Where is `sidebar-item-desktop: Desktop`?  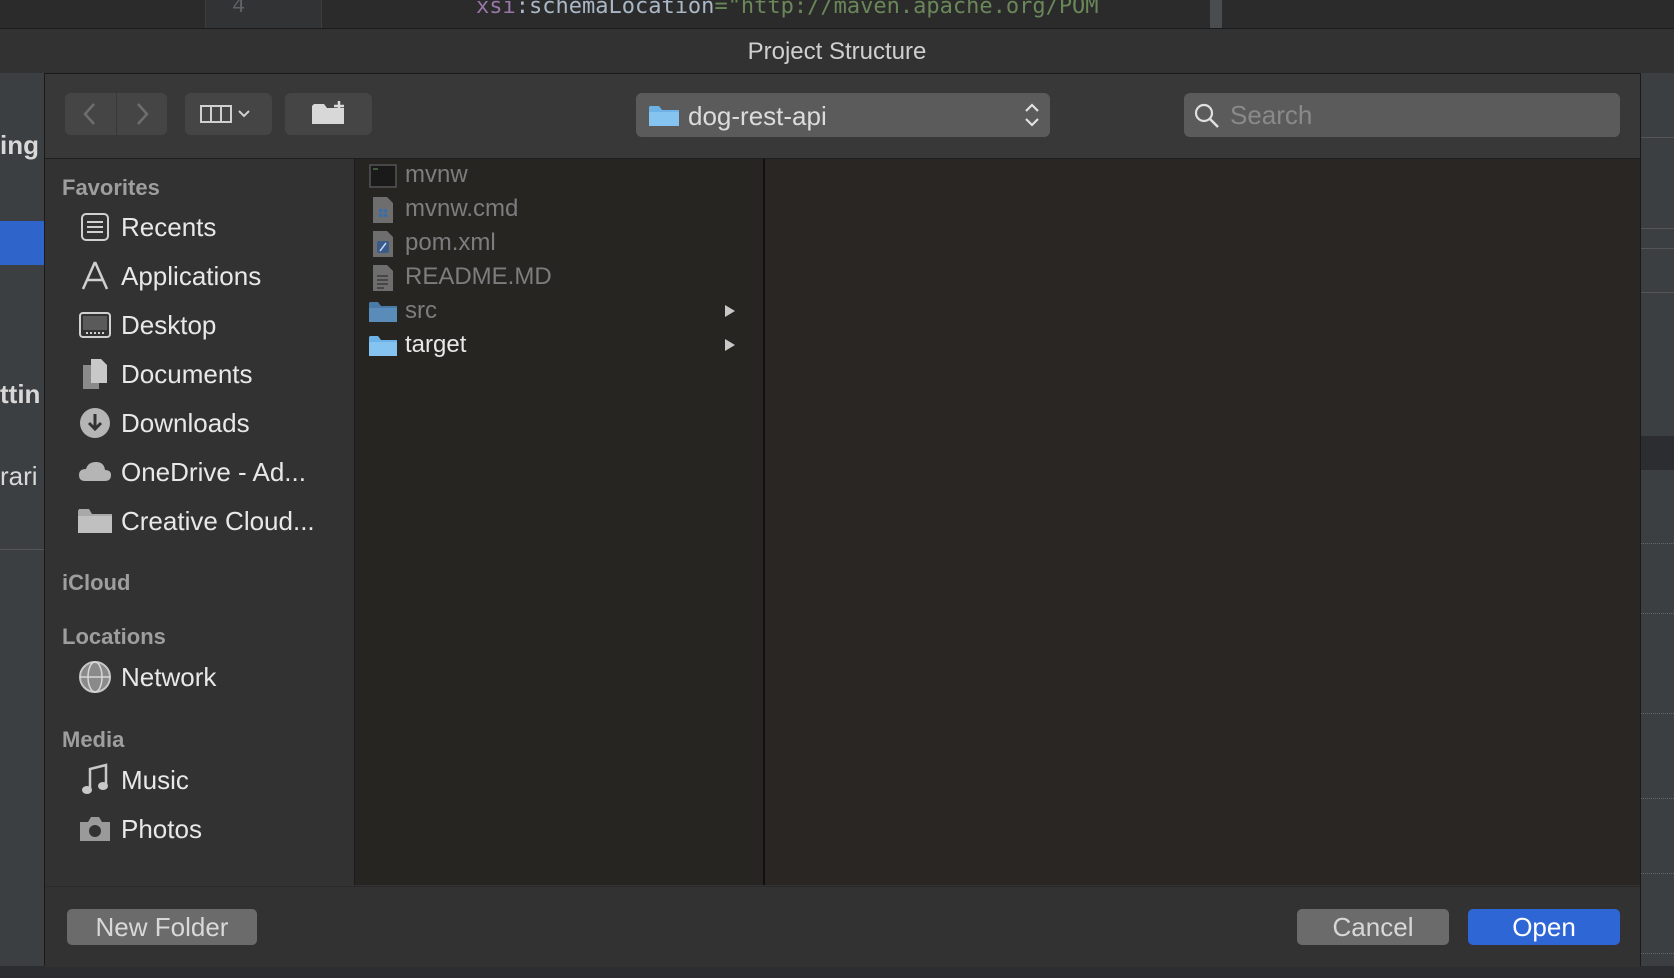
sidebar-item-desktop: Desktop is located at coordinates (210, 325).